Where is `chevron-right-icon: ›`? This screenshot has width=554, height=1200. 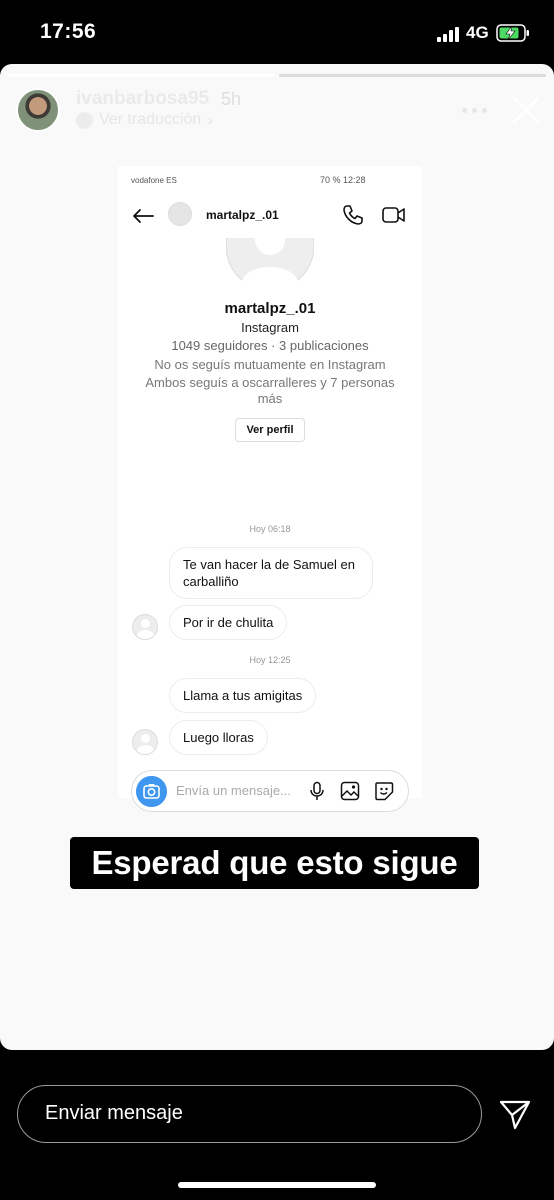
chevron-right-icon: › is located at coordinates (210, 119).